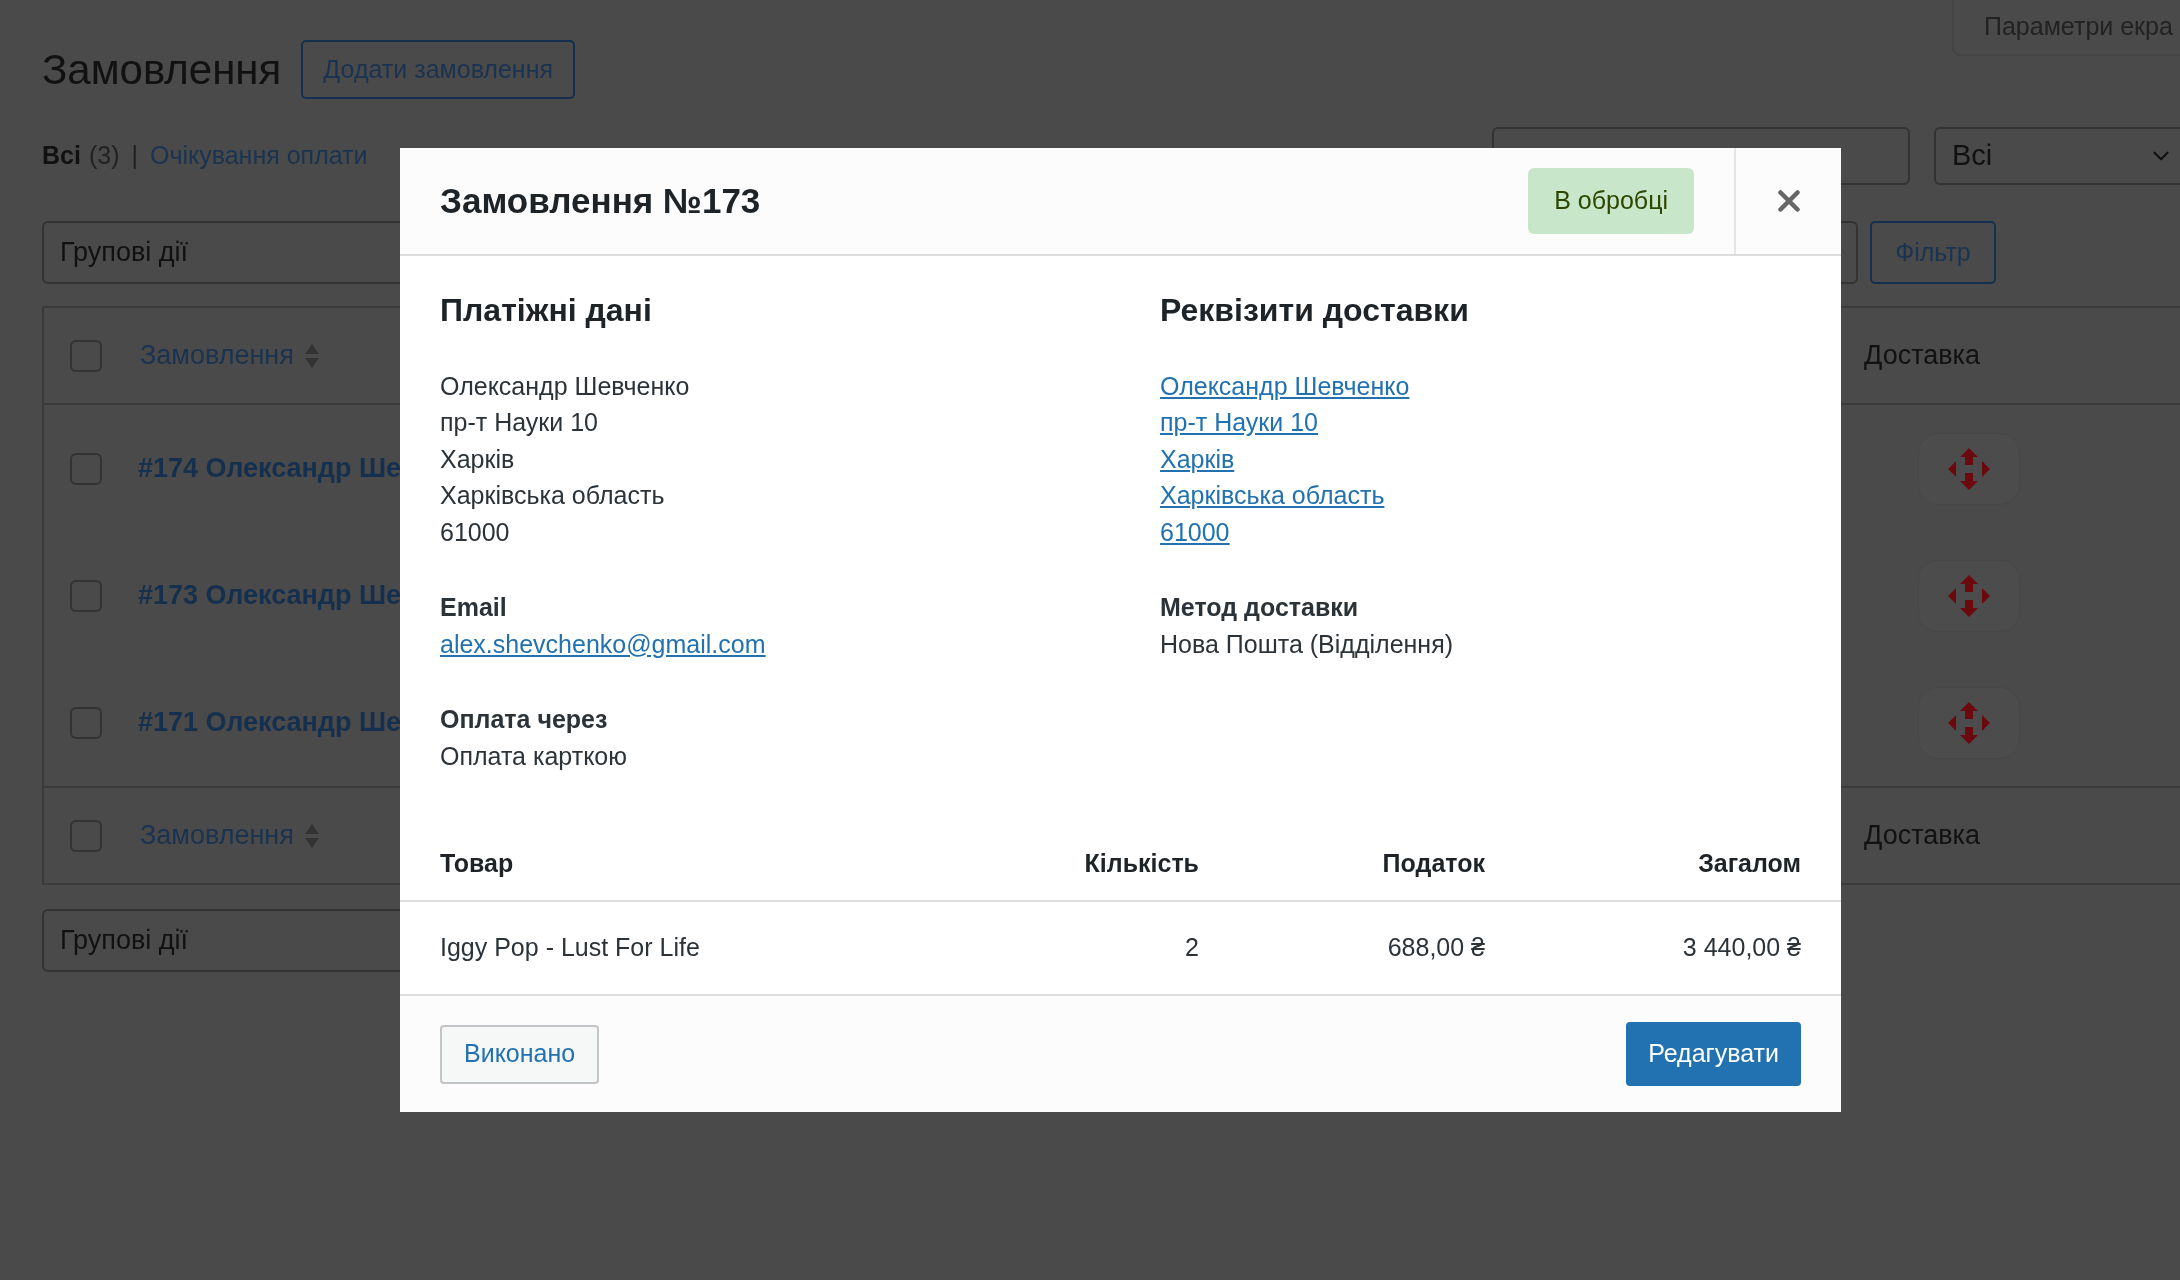 This screenshot has width=2180, height=1280. What do you see at coordinates (524, 719) in the screenshot?
I see `field-label: Оплата через` at bounding box center [524, 719].